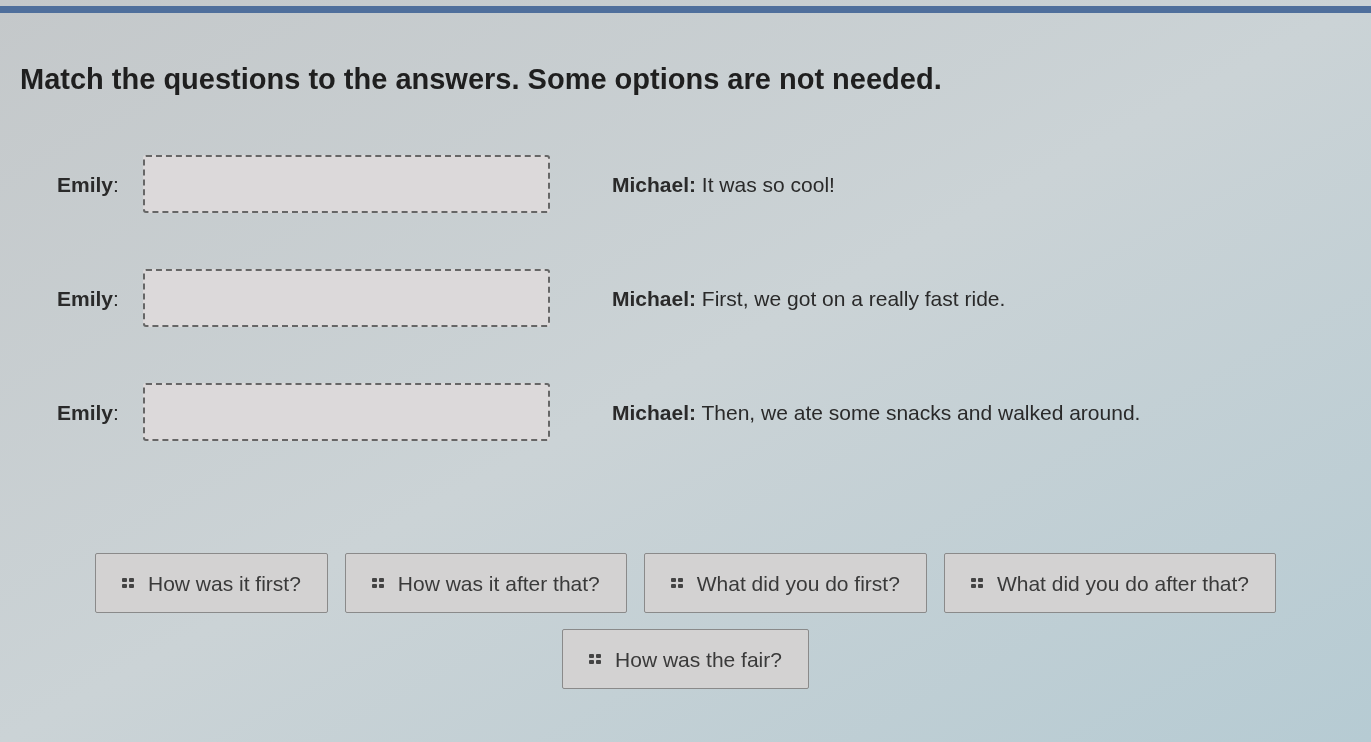 The image size is (1371, 742). What do you see at coordinates (481, 79) in the screenshot?
I see `instruction-heading: Match the questions to the answers. Some options are not needed.` at bounding box center [481, 79].